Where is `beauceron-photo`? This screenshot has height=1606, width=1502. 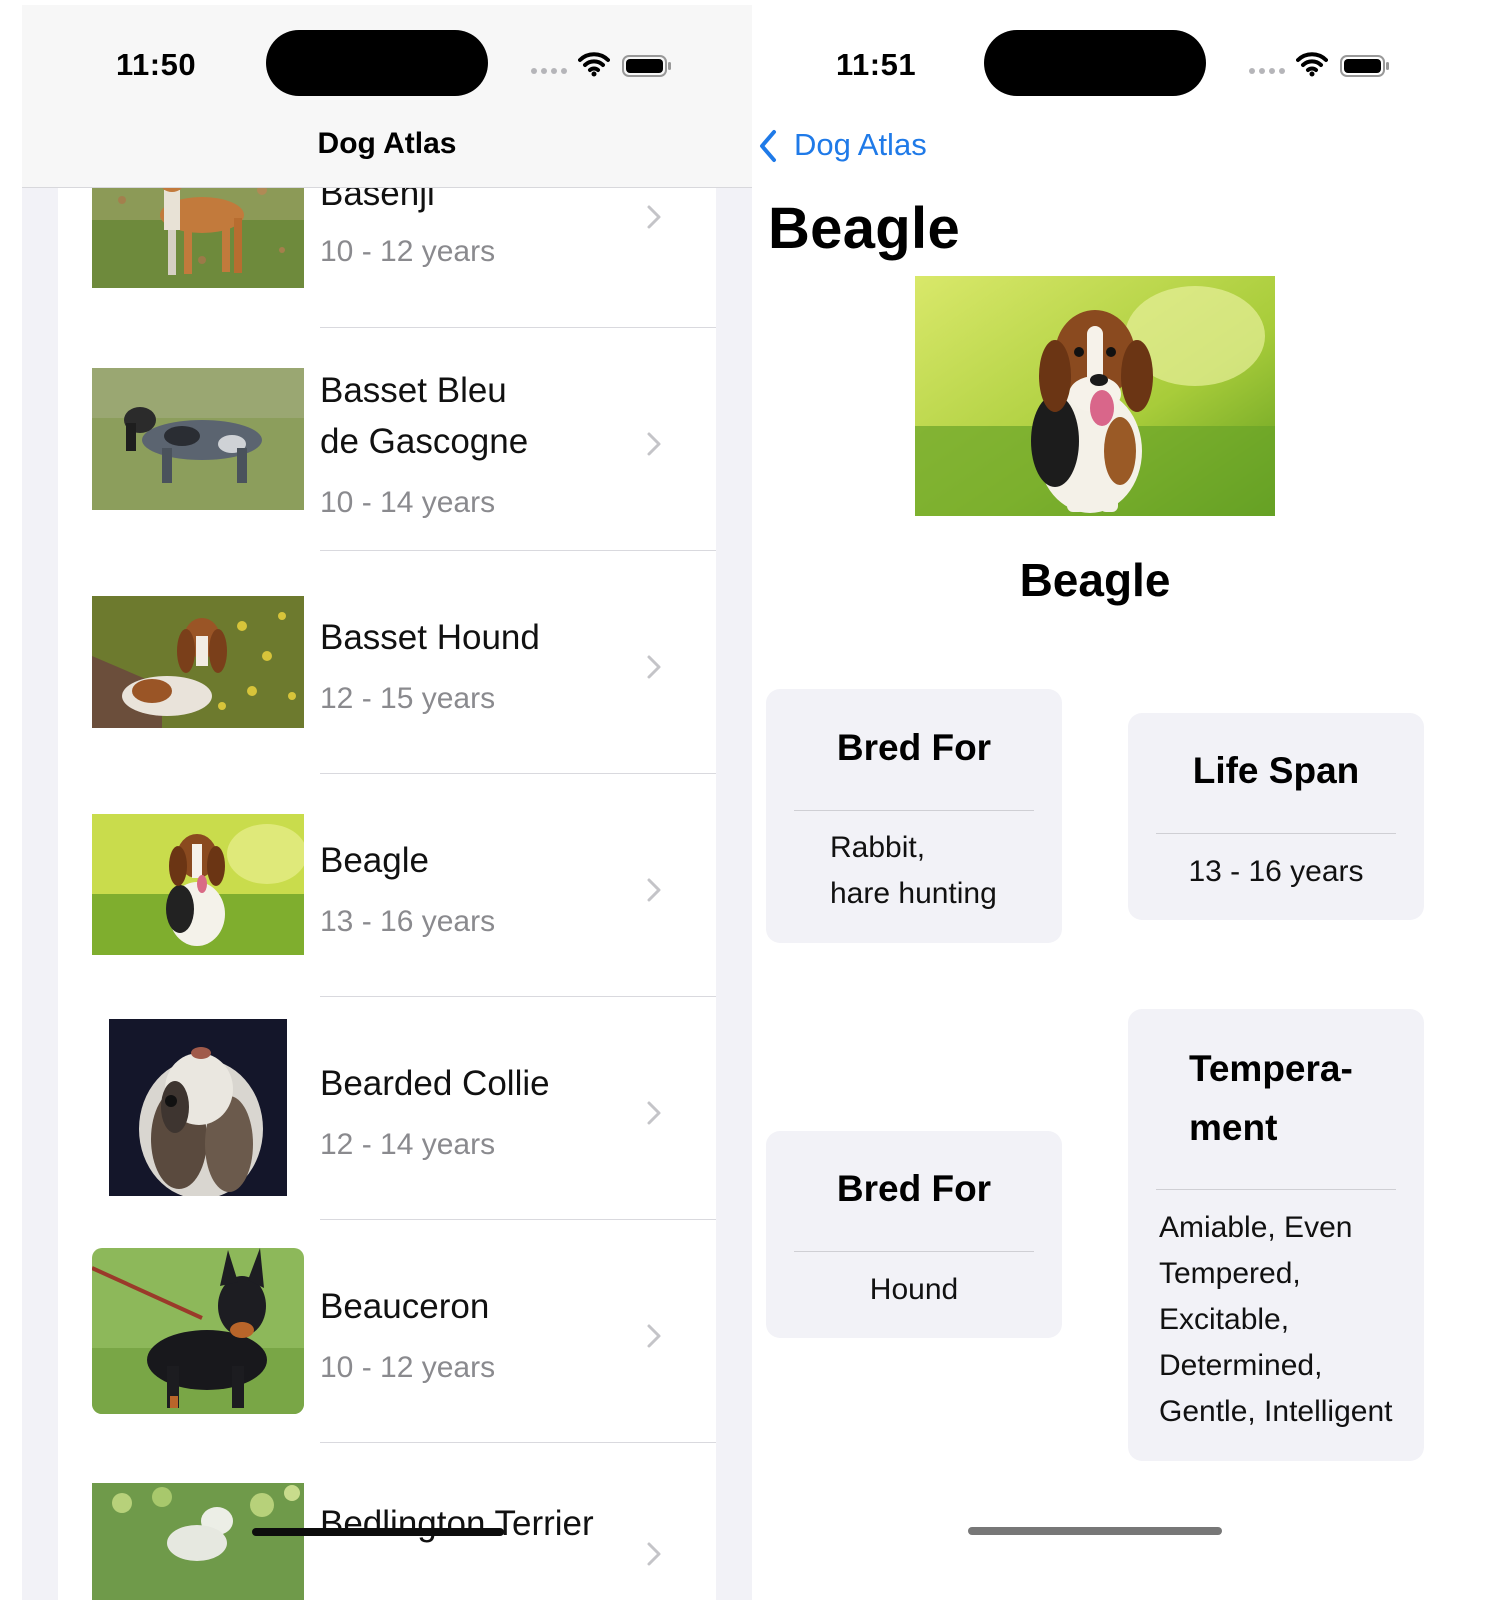 beauceron-photo is located at coordinates (198, 1331).